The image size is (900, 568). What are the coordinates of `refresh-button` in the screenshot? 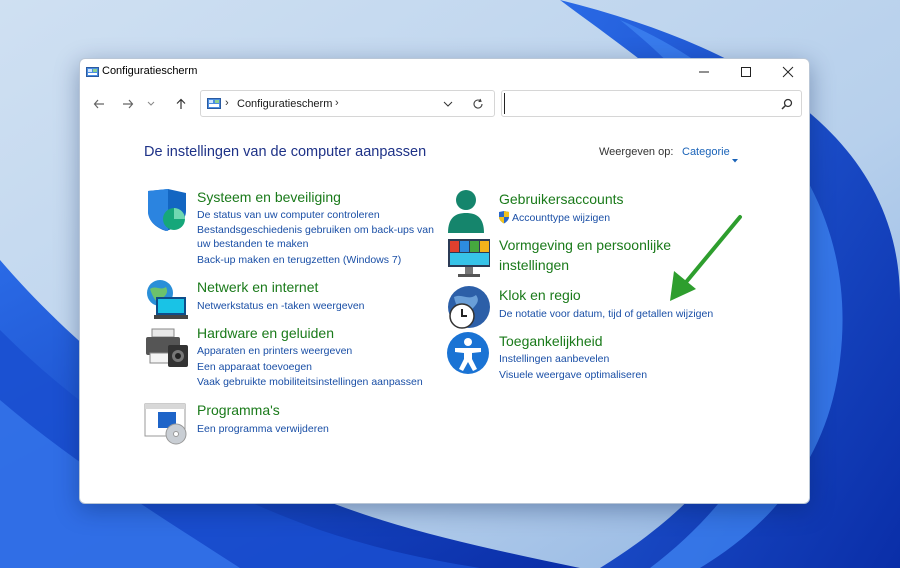 It's located at (478, 104).